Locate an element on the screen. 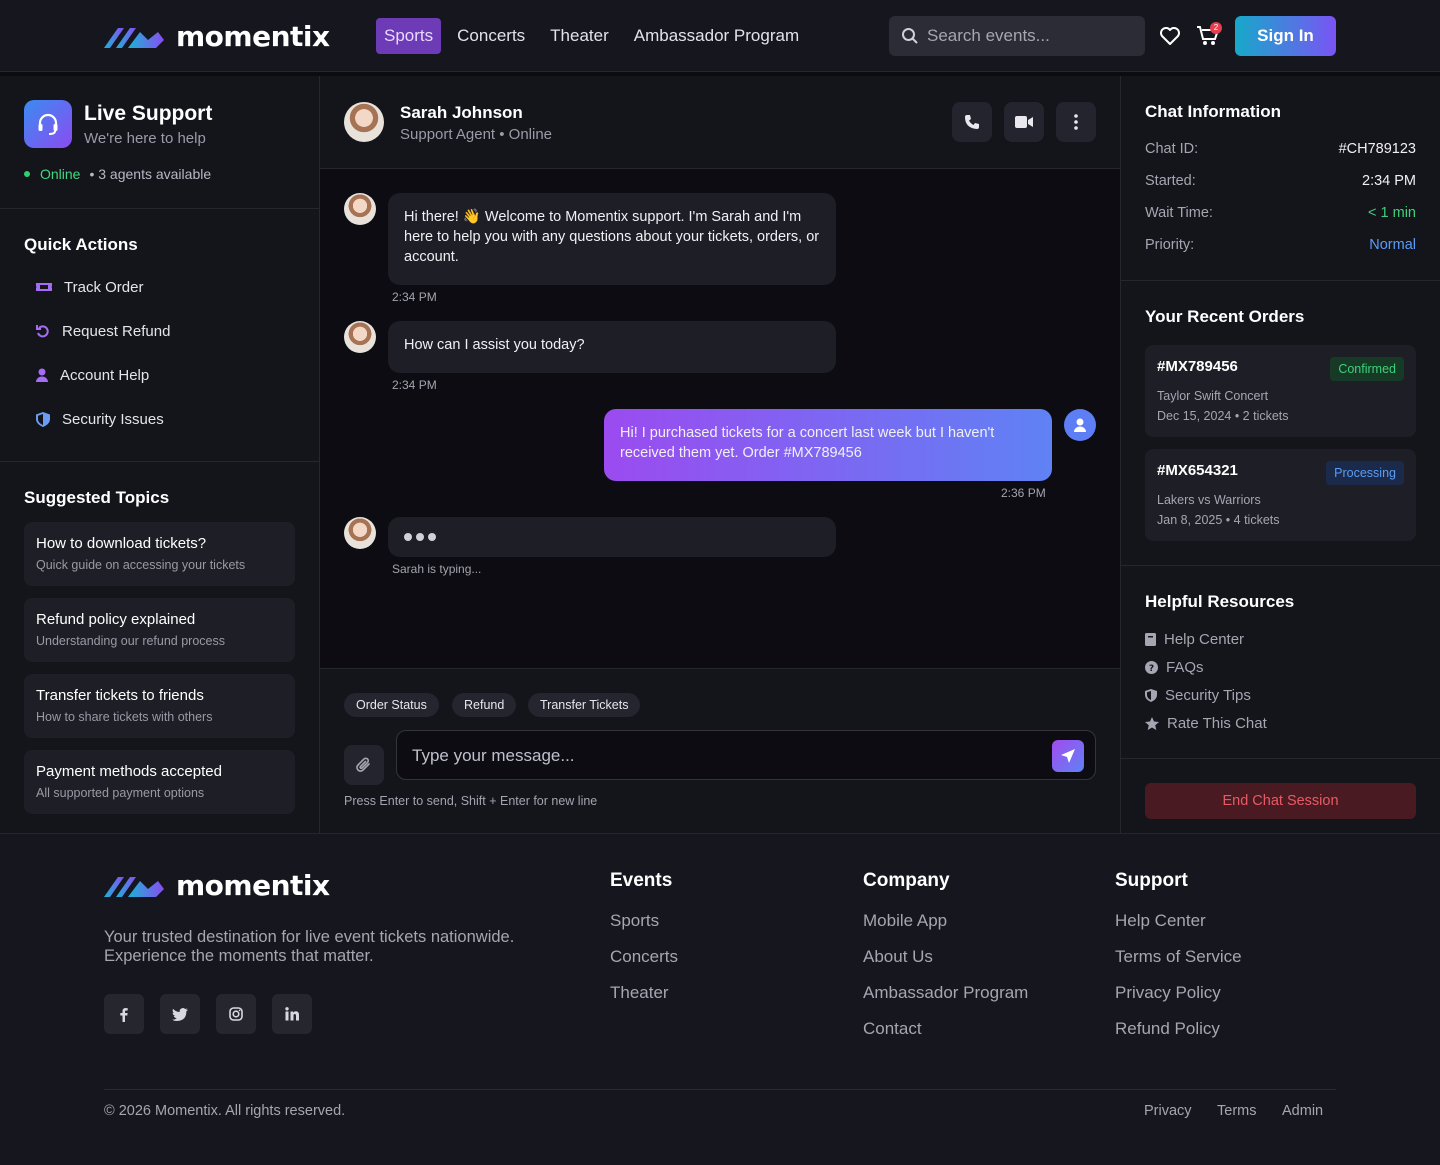  resource-label: Help Center is located at coordinates (1204, 639).